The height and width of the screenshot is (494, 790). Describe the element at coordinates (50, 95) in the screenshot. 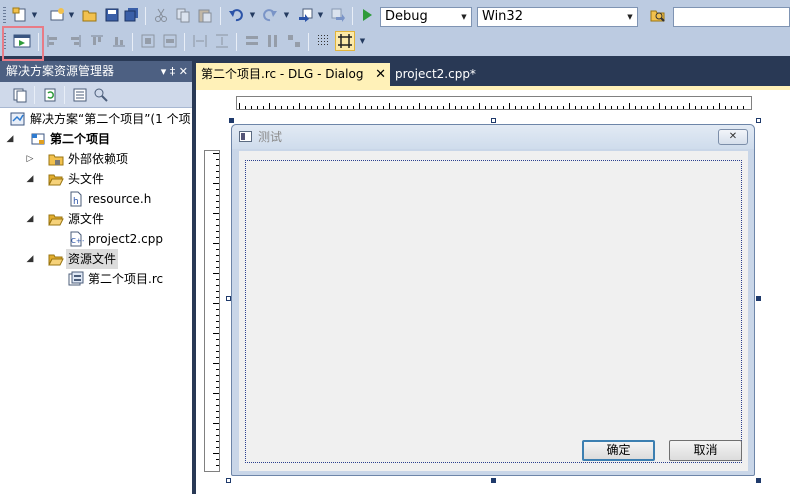

I see `refresh-icon` at that location.